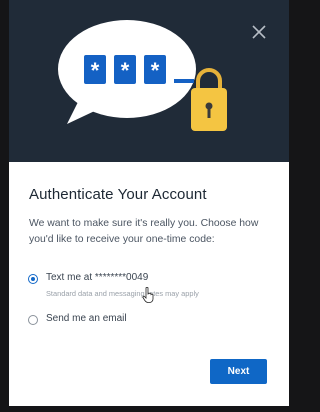 Image resolution: width=320 pixels, height=412 pixels. I want to click on masked-char-1: *, so click(95, 70).